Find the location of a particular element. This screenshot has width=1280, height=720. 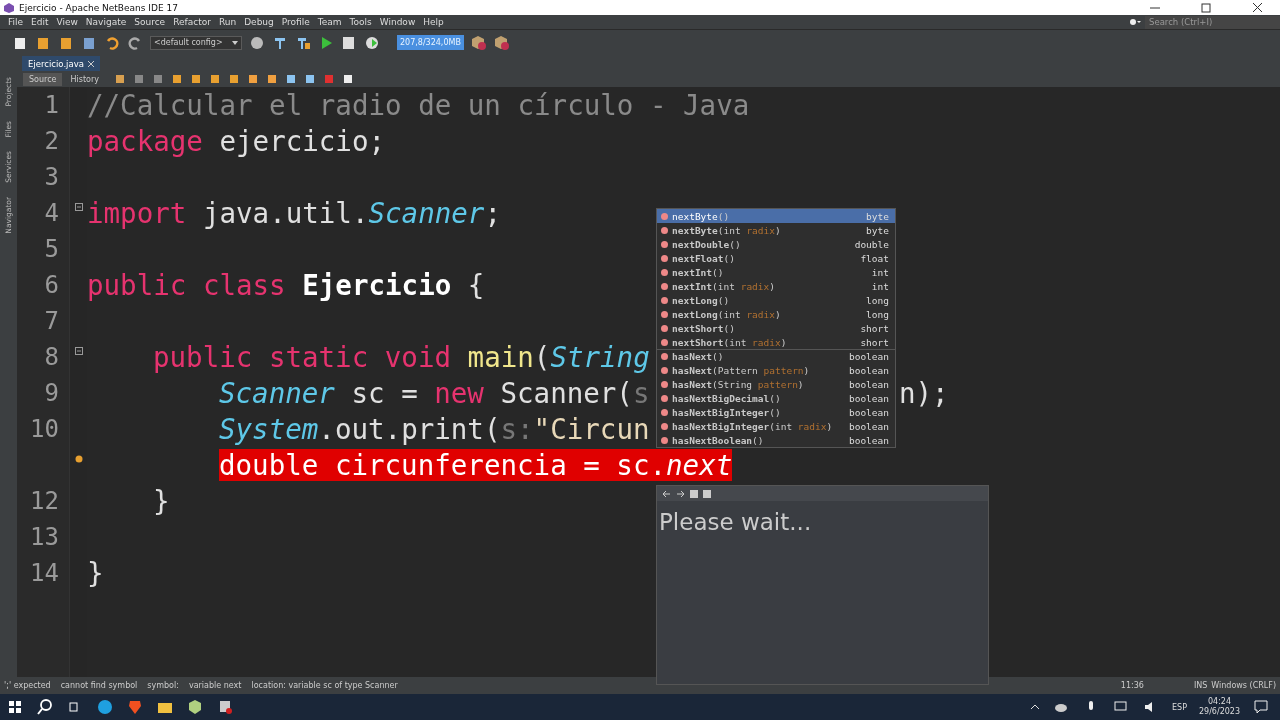

line-number: 4 is located at coordinates (51, 213).